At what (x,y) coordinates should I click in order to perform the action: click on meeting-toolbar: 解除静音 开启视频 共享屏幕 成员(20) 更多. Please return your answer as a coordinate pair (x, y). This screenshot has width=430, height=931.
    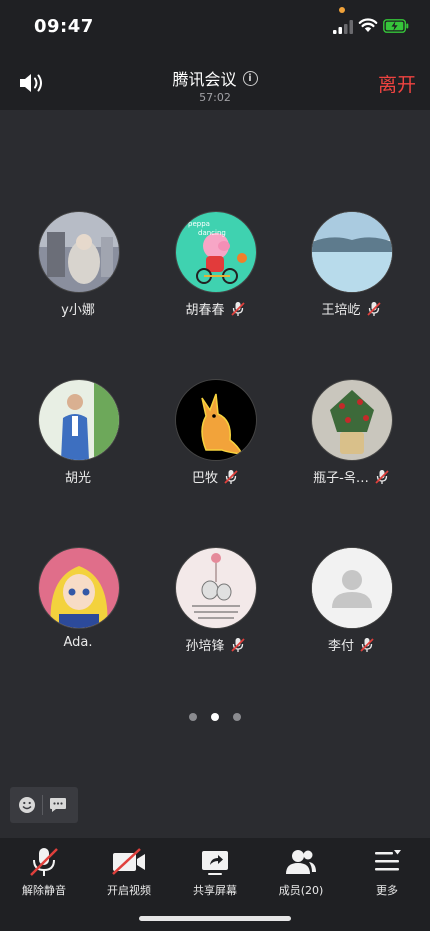
    Looking at the image, I should click on (215, 884).